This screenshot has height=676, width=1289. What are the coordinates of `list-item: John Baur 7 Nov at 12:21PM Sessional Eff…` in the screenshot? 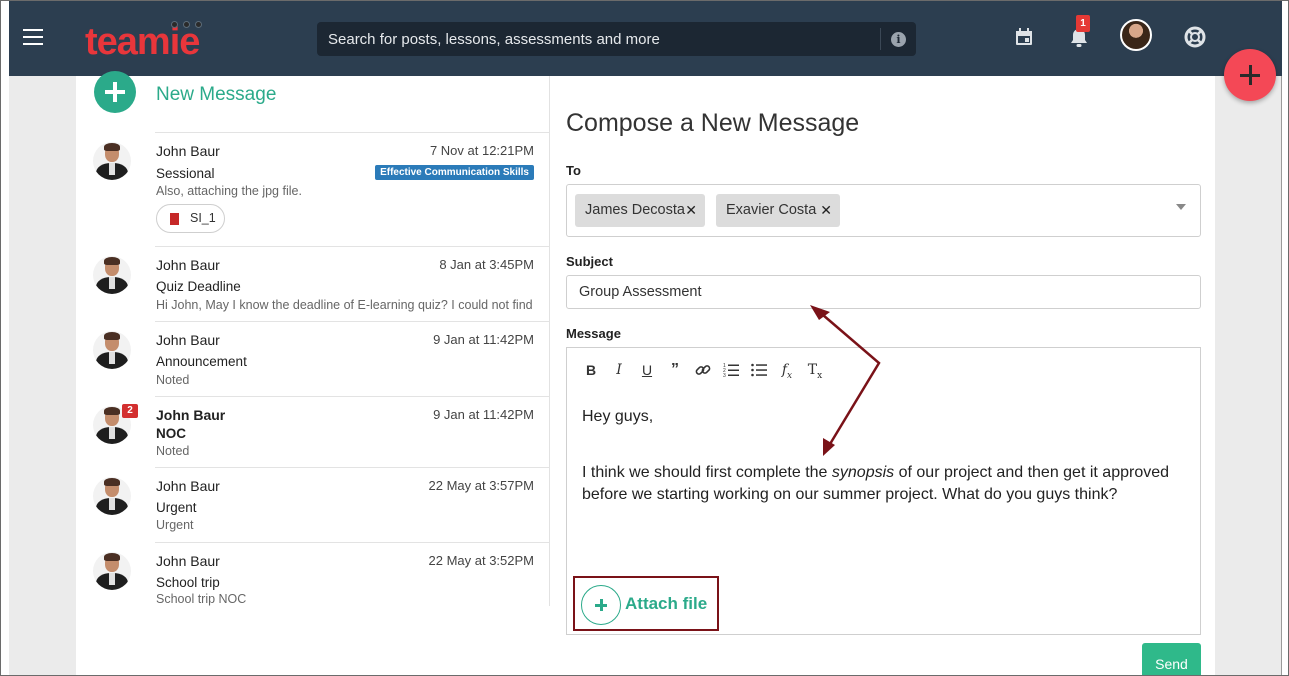 It's located at (313, 189).